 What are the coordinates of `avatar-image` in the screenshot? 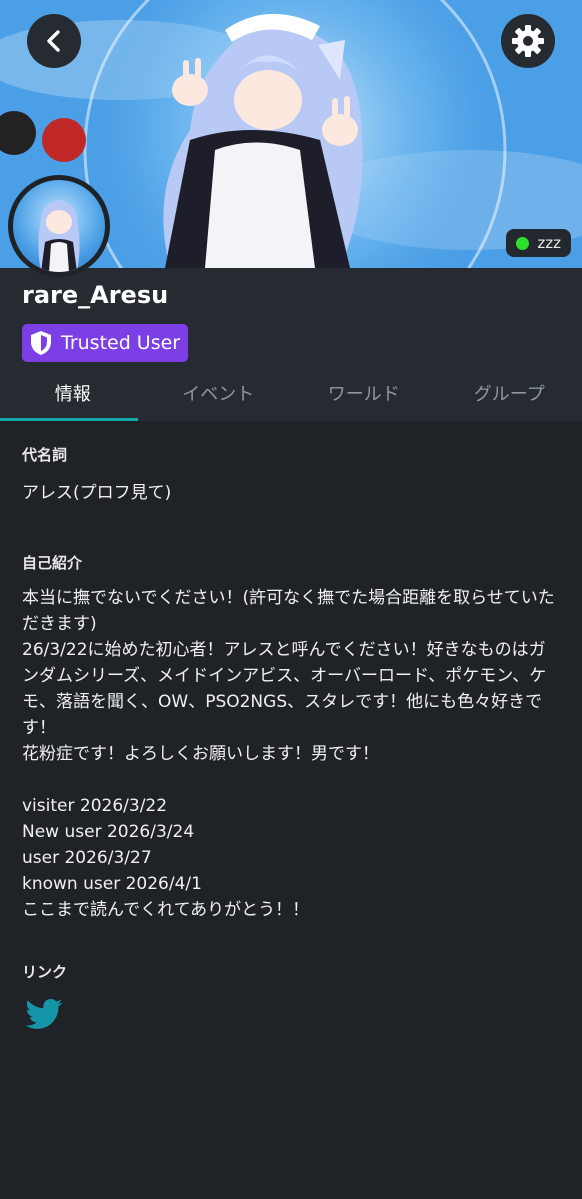 It's located at (59, 226).